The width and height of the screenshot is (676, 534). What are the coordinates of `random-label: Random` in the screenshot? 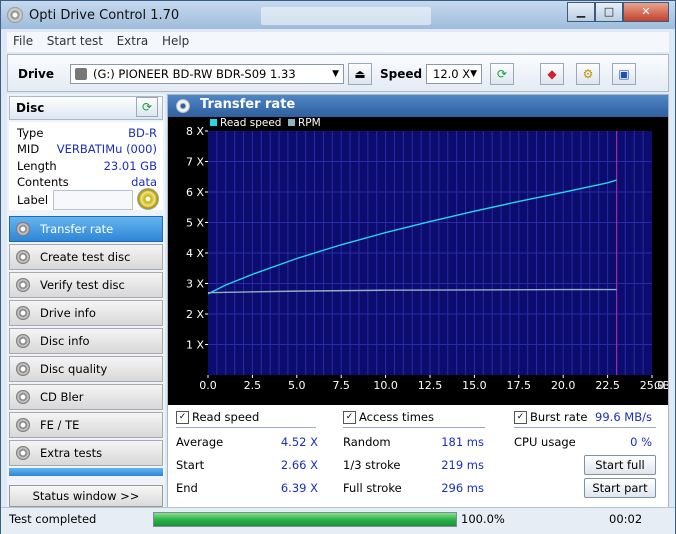 It's located at (367, 442).